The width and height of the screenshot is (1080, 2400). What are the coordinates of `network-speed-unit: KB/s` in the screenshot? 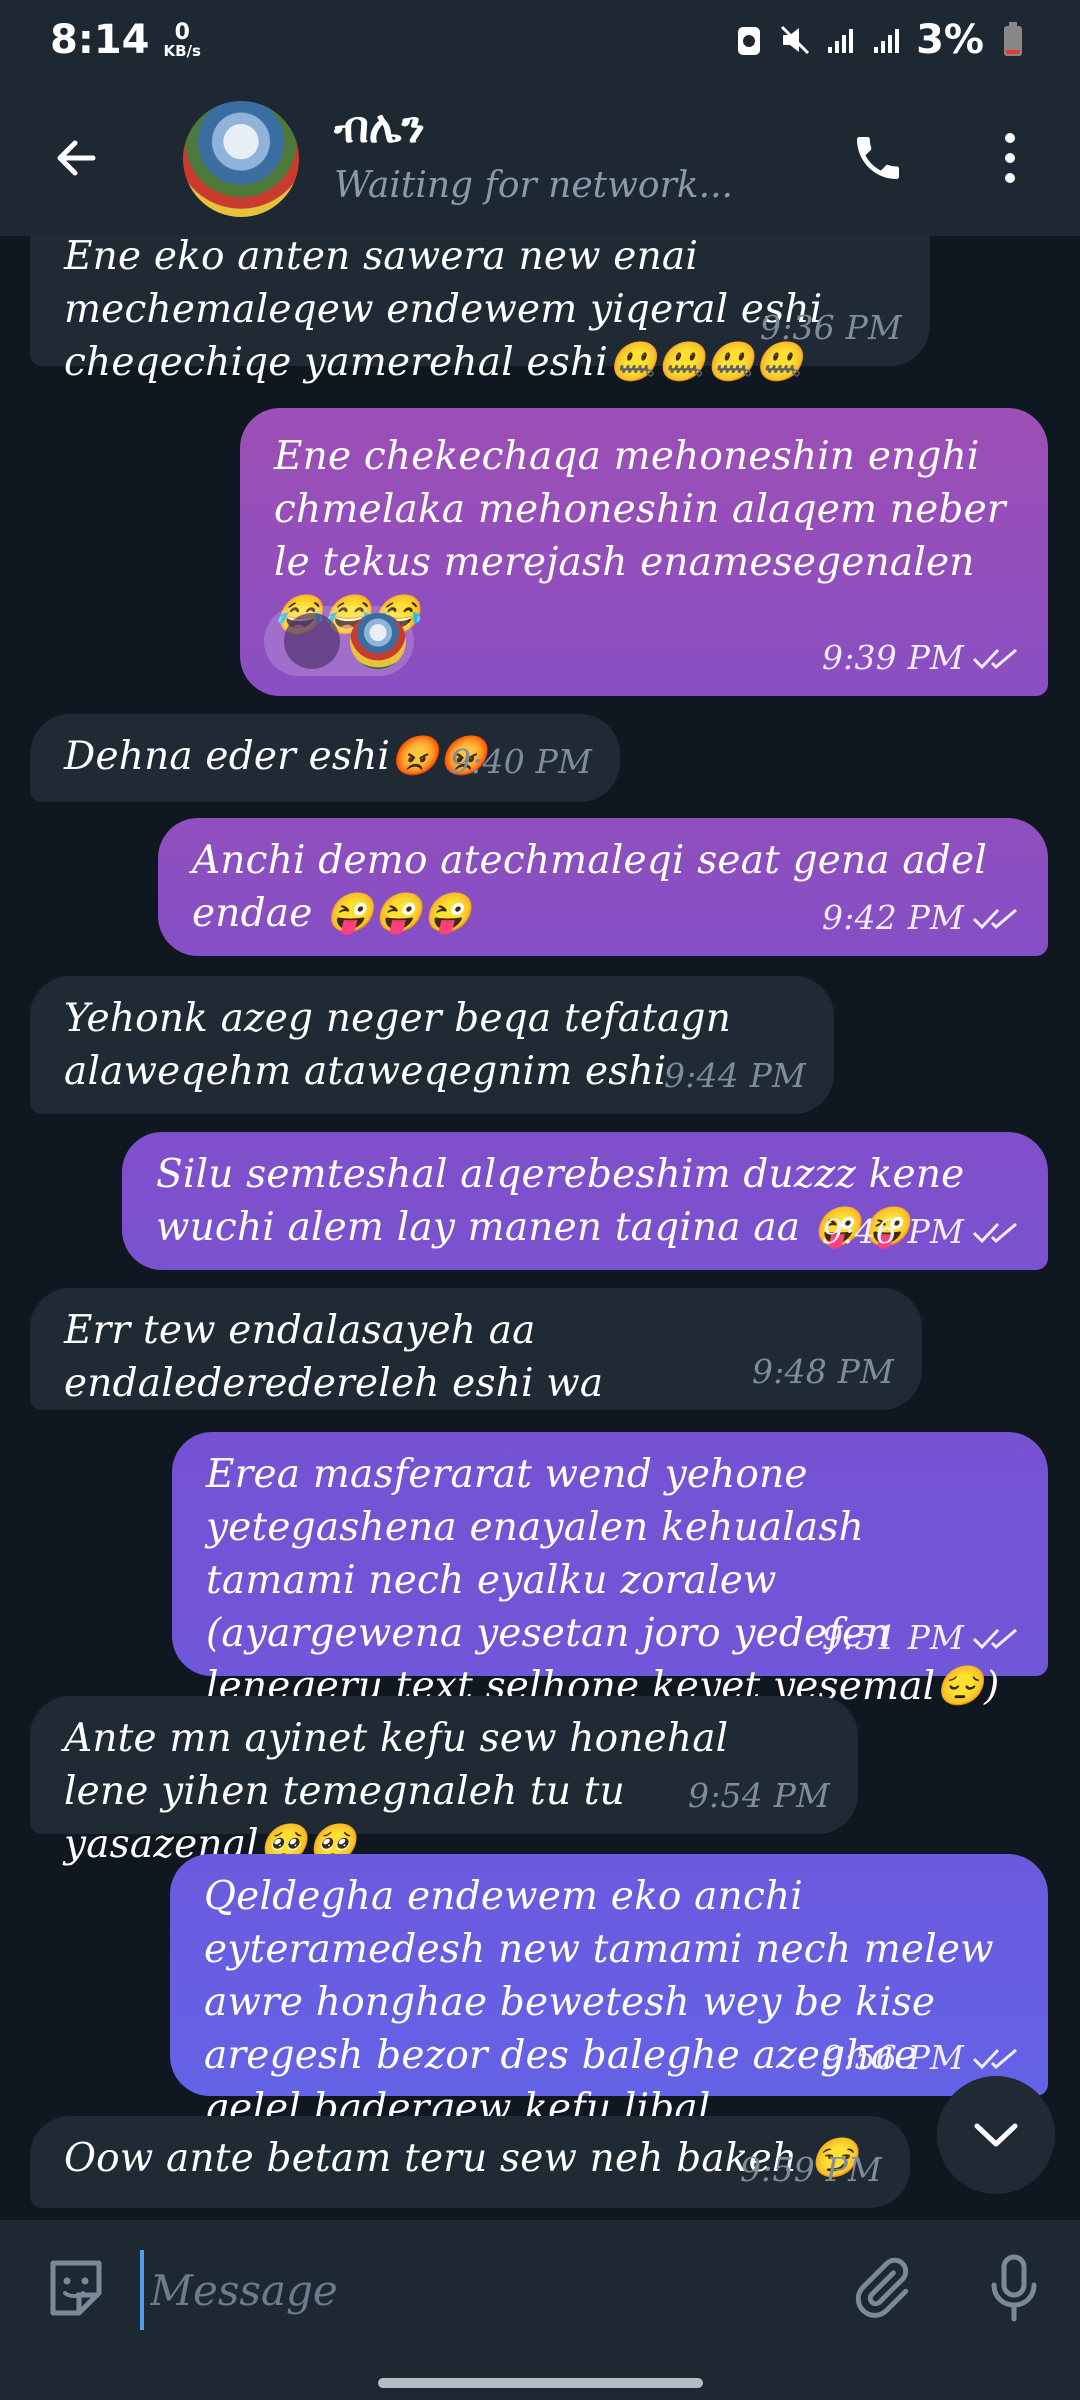 It's located at (182, 50).